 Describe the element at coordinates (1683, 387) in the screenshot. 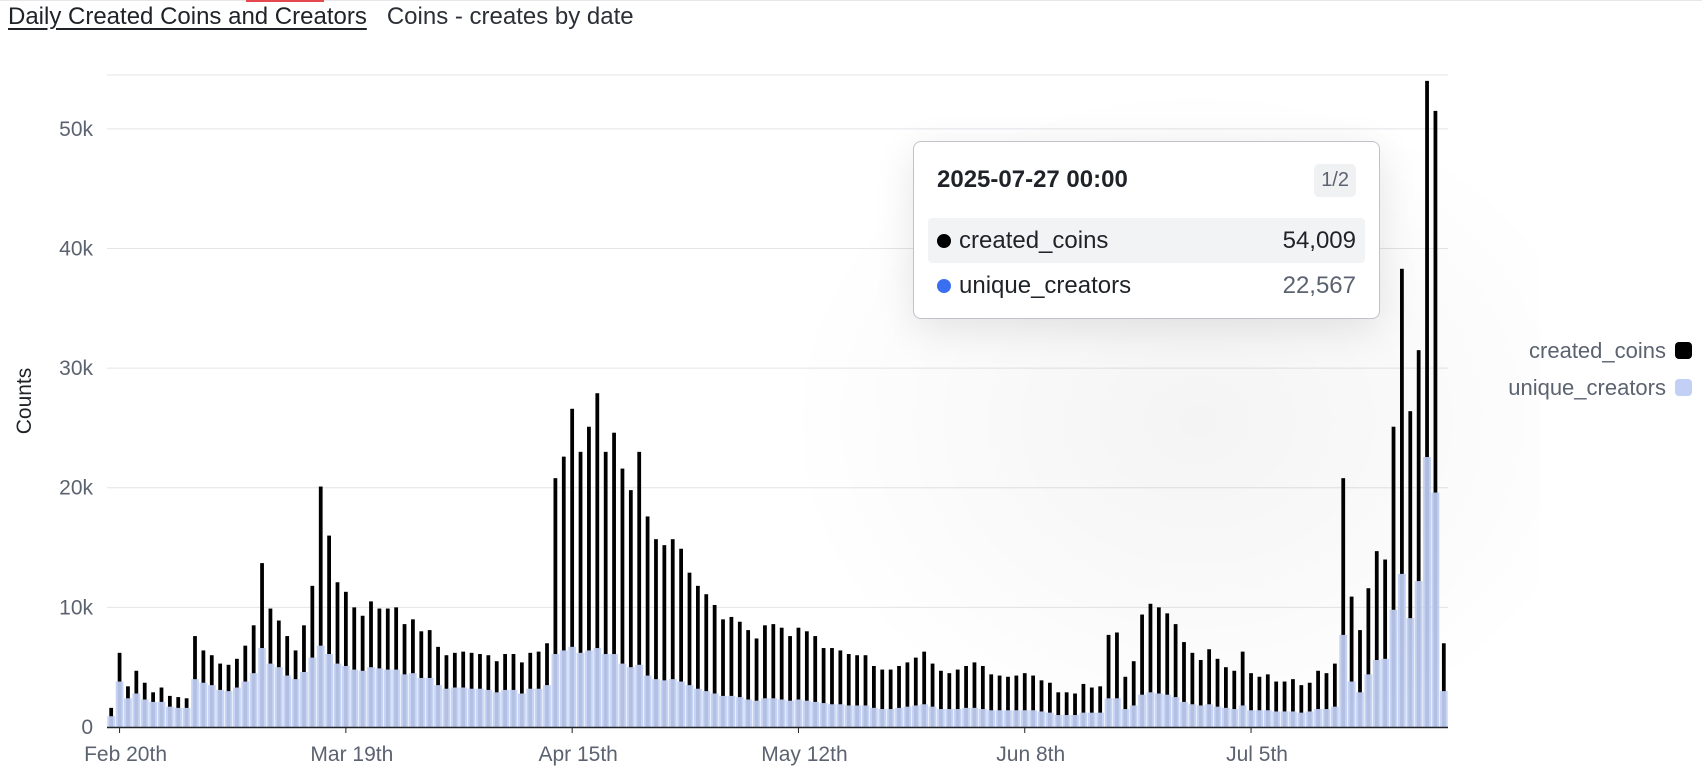

I see `legend-swatch-unique-creators` at that location.